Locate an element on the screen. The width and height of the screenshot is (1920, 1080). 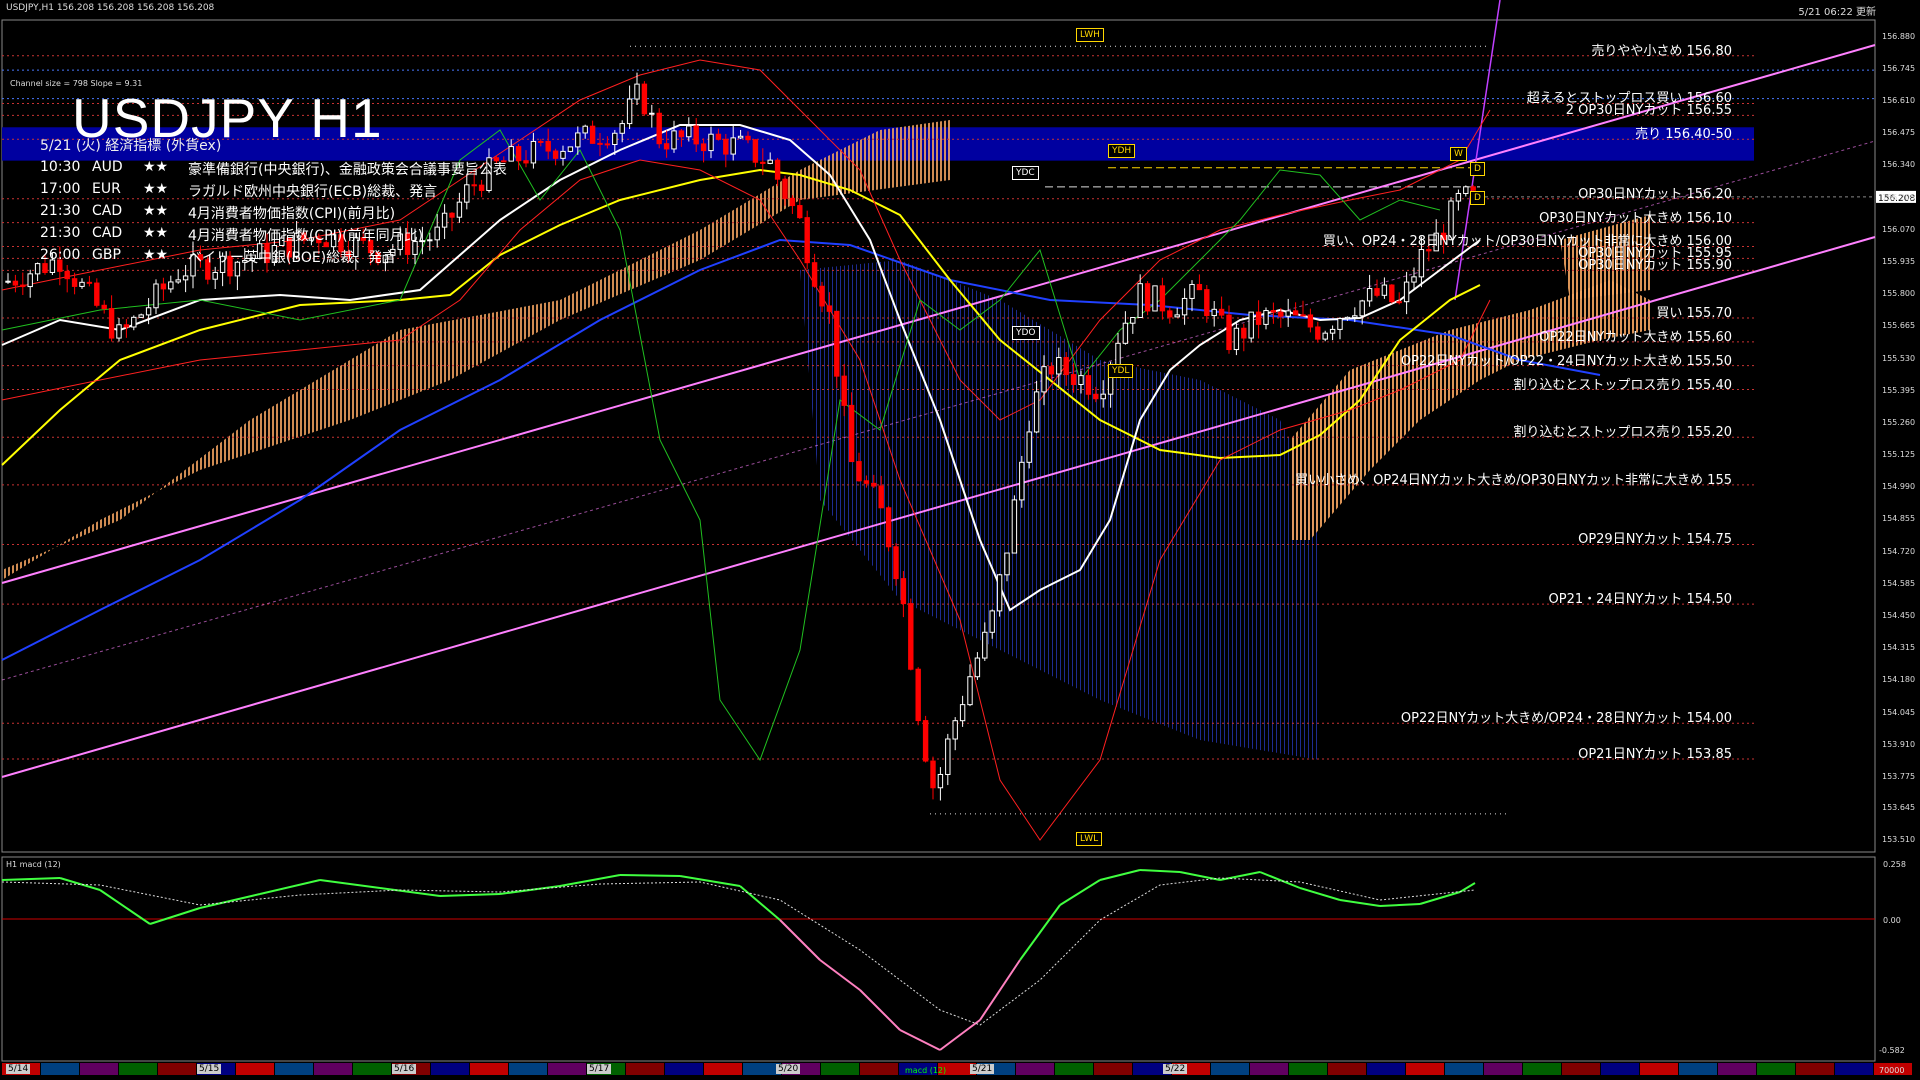
price-axis-label: 156.340 is located at coordinates (1899, 165).